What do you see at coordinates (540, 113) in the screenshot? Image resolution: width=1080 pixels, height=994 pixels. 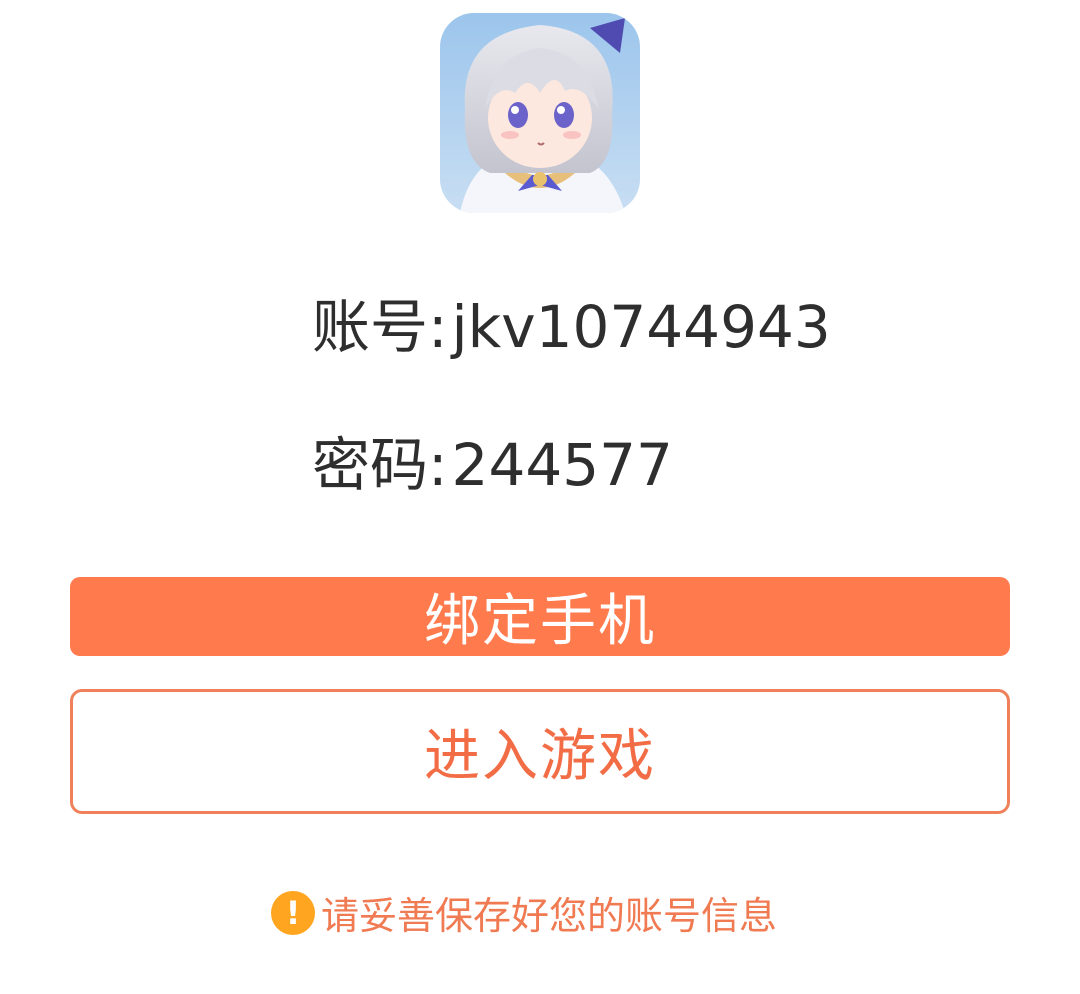 I see `game-avatar-icon` at bounding box center [540, 113].